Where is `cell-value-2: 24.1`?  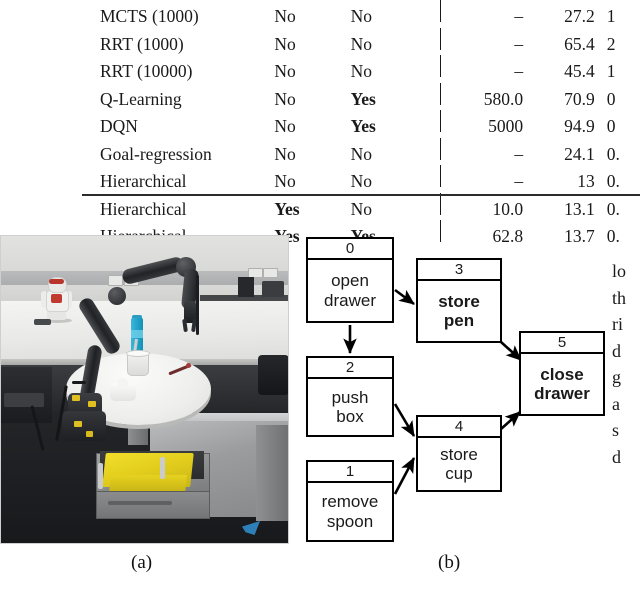 cell-value-2: 24.1 is located at coordinates (579, 153).